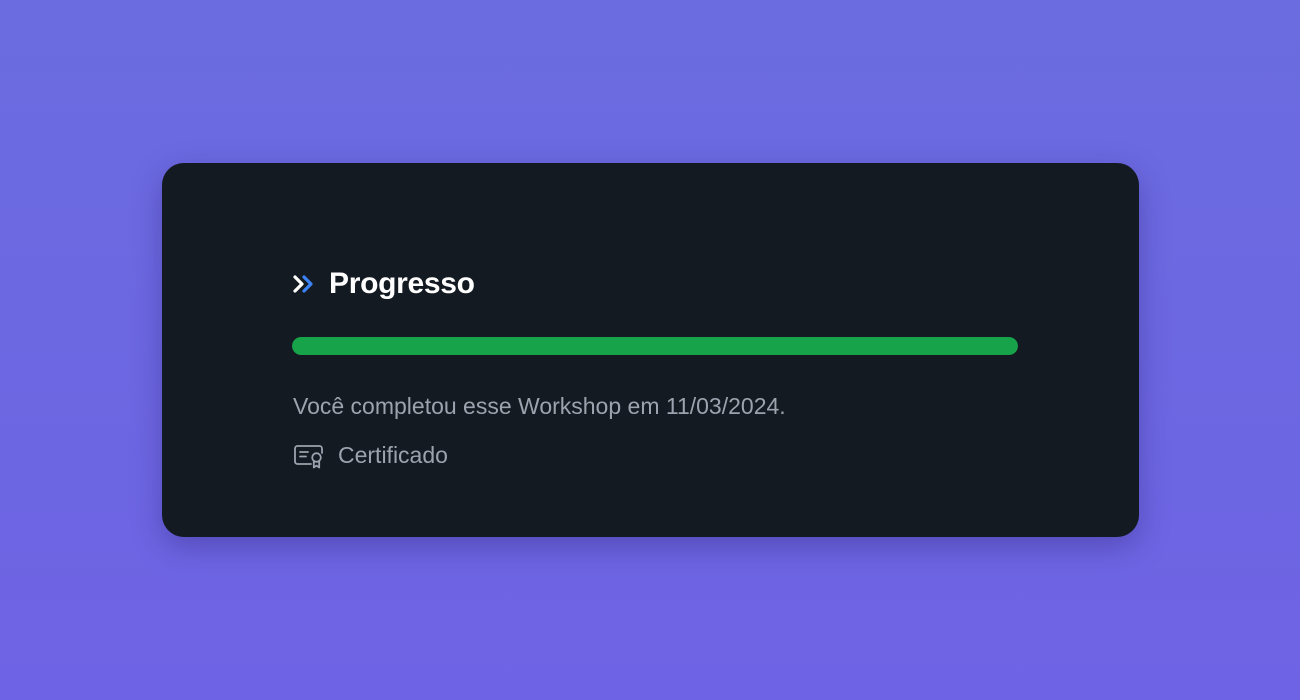  I want to click on progress-bar-fill, so click(655, 346).